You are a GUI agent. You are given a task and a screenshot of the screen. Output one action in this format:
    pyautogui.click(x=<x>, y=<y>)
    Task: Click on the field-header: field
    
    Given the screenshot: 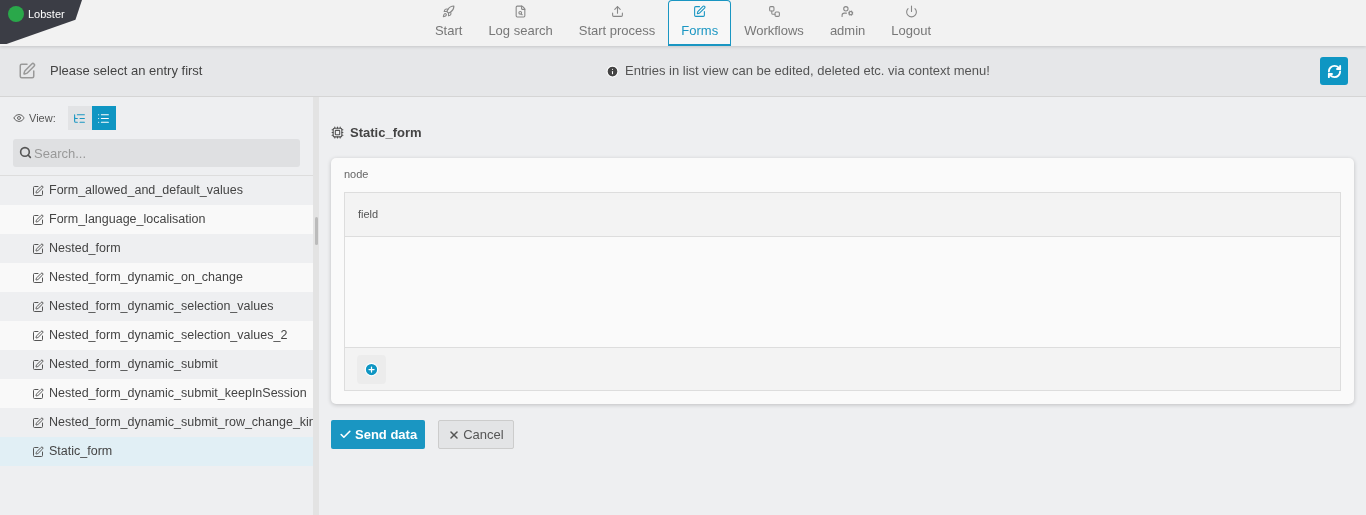 What is the action you would take?
    pyautogui.click(x=368, y=215)
    